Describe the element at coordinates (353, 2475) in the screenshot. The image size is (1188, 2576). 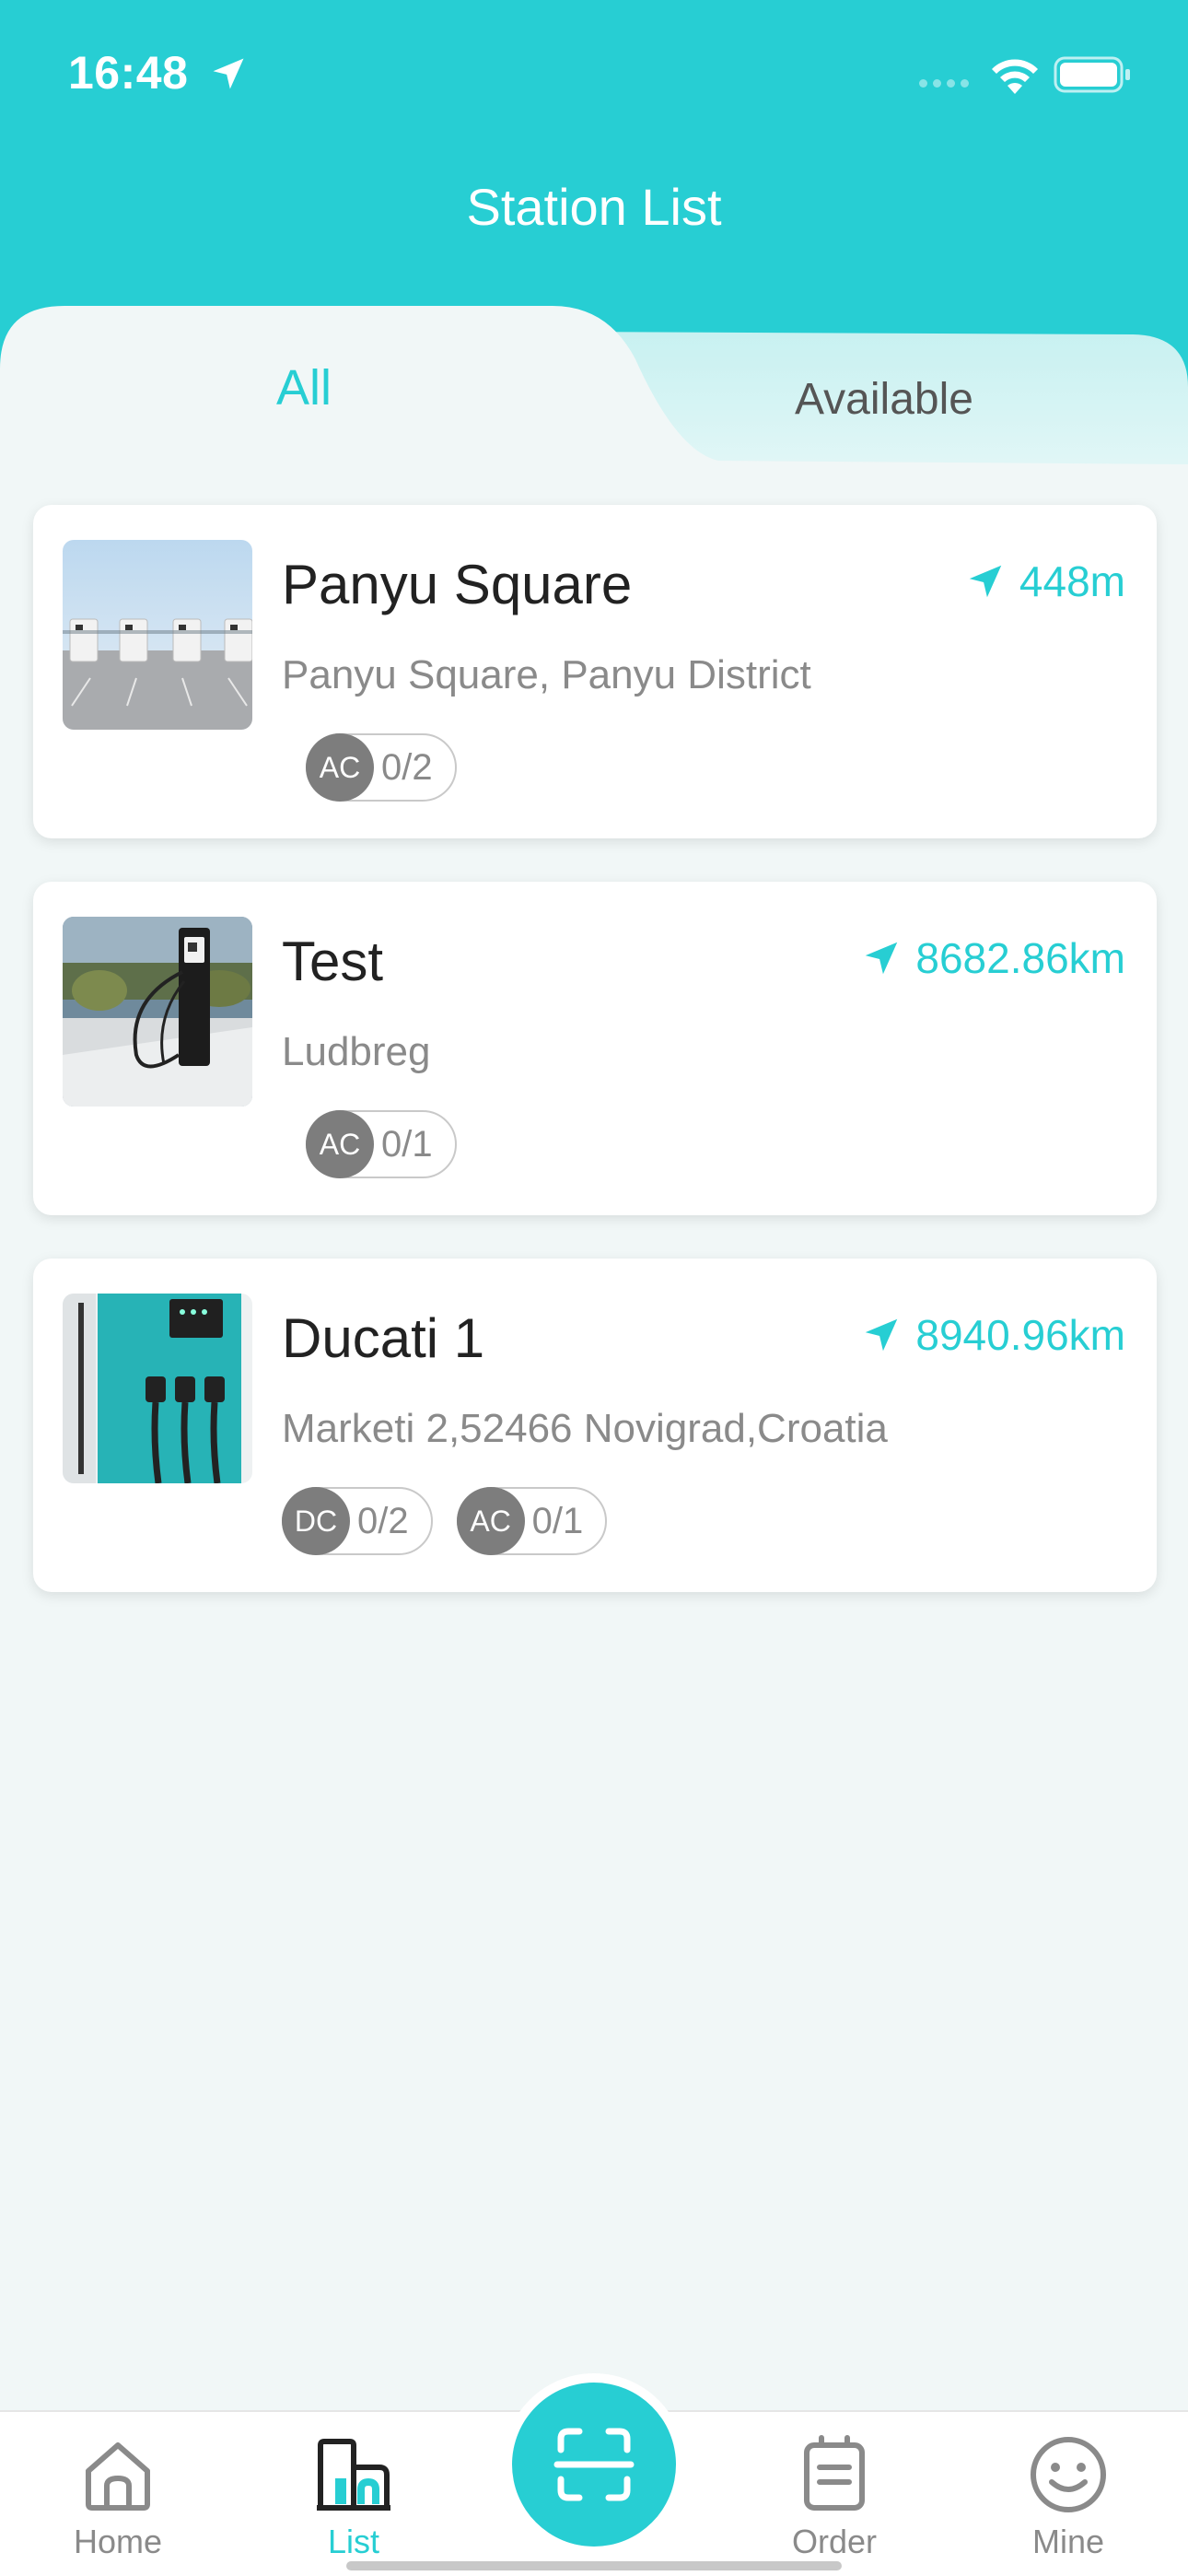
I see `list-icon` at that location.